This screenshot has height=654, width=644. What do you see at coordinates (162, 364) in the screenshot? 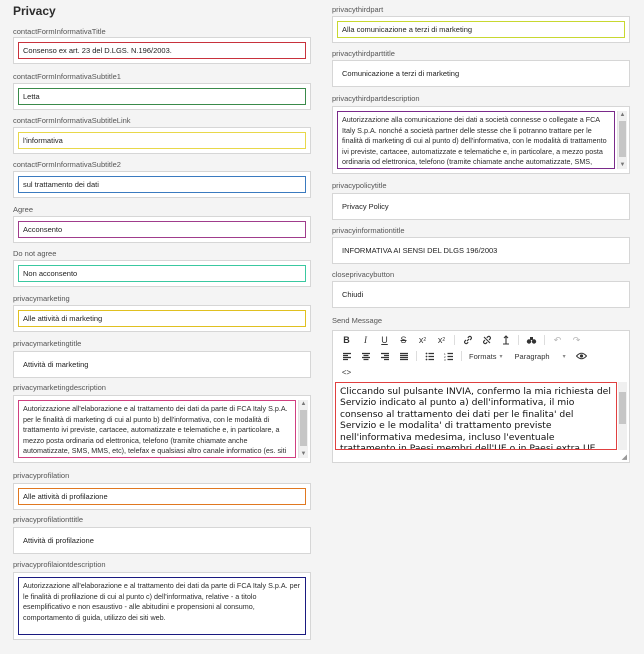
I see `privacy-marketing-title-field: Attività di marketing` at bounding box center [162, 364].